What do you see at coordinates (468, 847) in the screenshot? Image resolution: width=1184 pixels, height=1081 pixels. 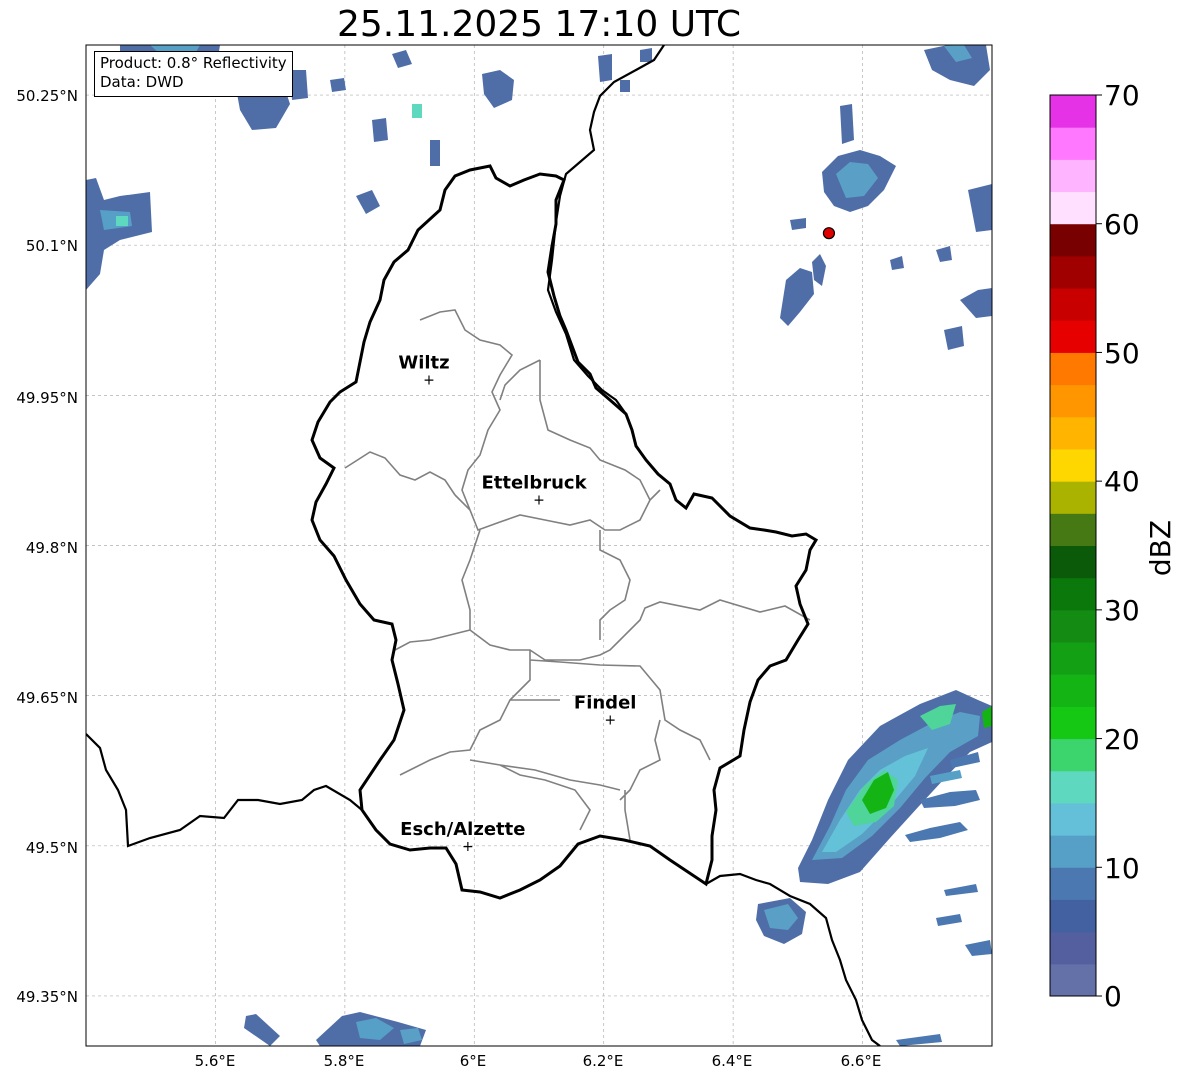 I see `city-marker-esch-alzette: +` at bounding box center [468, 847].